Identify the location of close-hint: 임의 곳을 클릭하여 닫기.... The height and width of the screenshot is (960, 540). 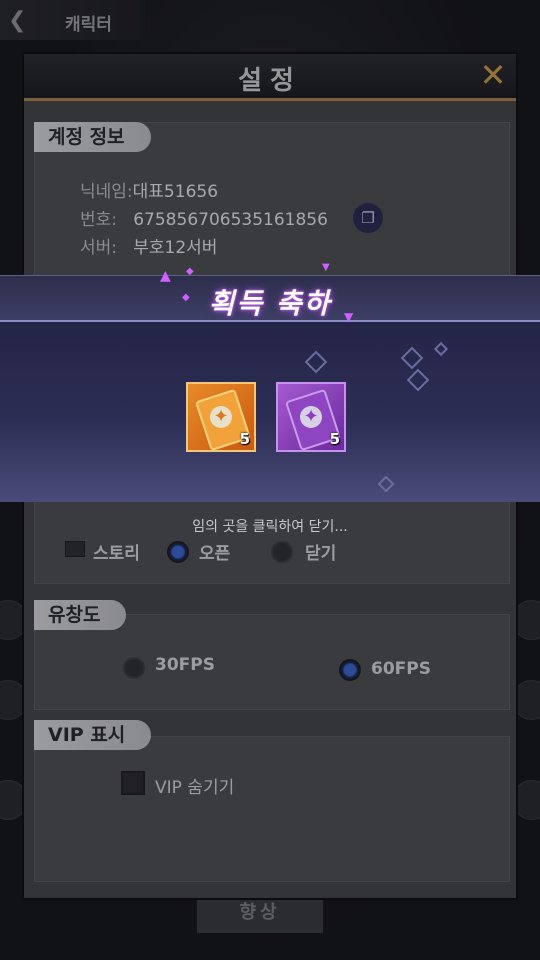
(270, 527).